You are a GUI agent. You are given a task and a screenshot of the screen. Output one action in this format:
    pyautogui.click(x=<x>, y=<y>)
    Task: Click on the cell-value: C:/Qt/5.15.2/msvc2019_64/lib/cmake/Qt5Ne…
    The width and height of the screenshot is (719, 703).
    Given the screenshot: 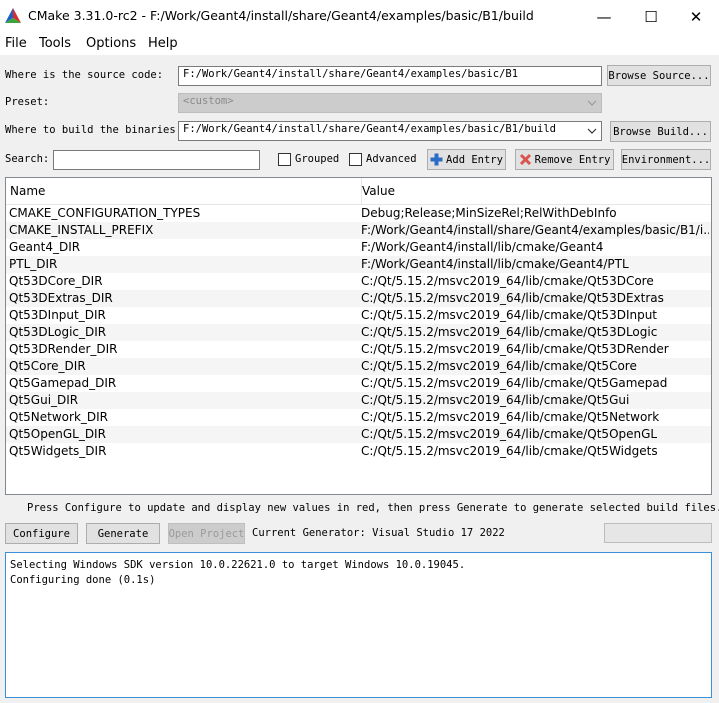 What is the action you would take?
    pyautogui.click(x=510, y=417)
    